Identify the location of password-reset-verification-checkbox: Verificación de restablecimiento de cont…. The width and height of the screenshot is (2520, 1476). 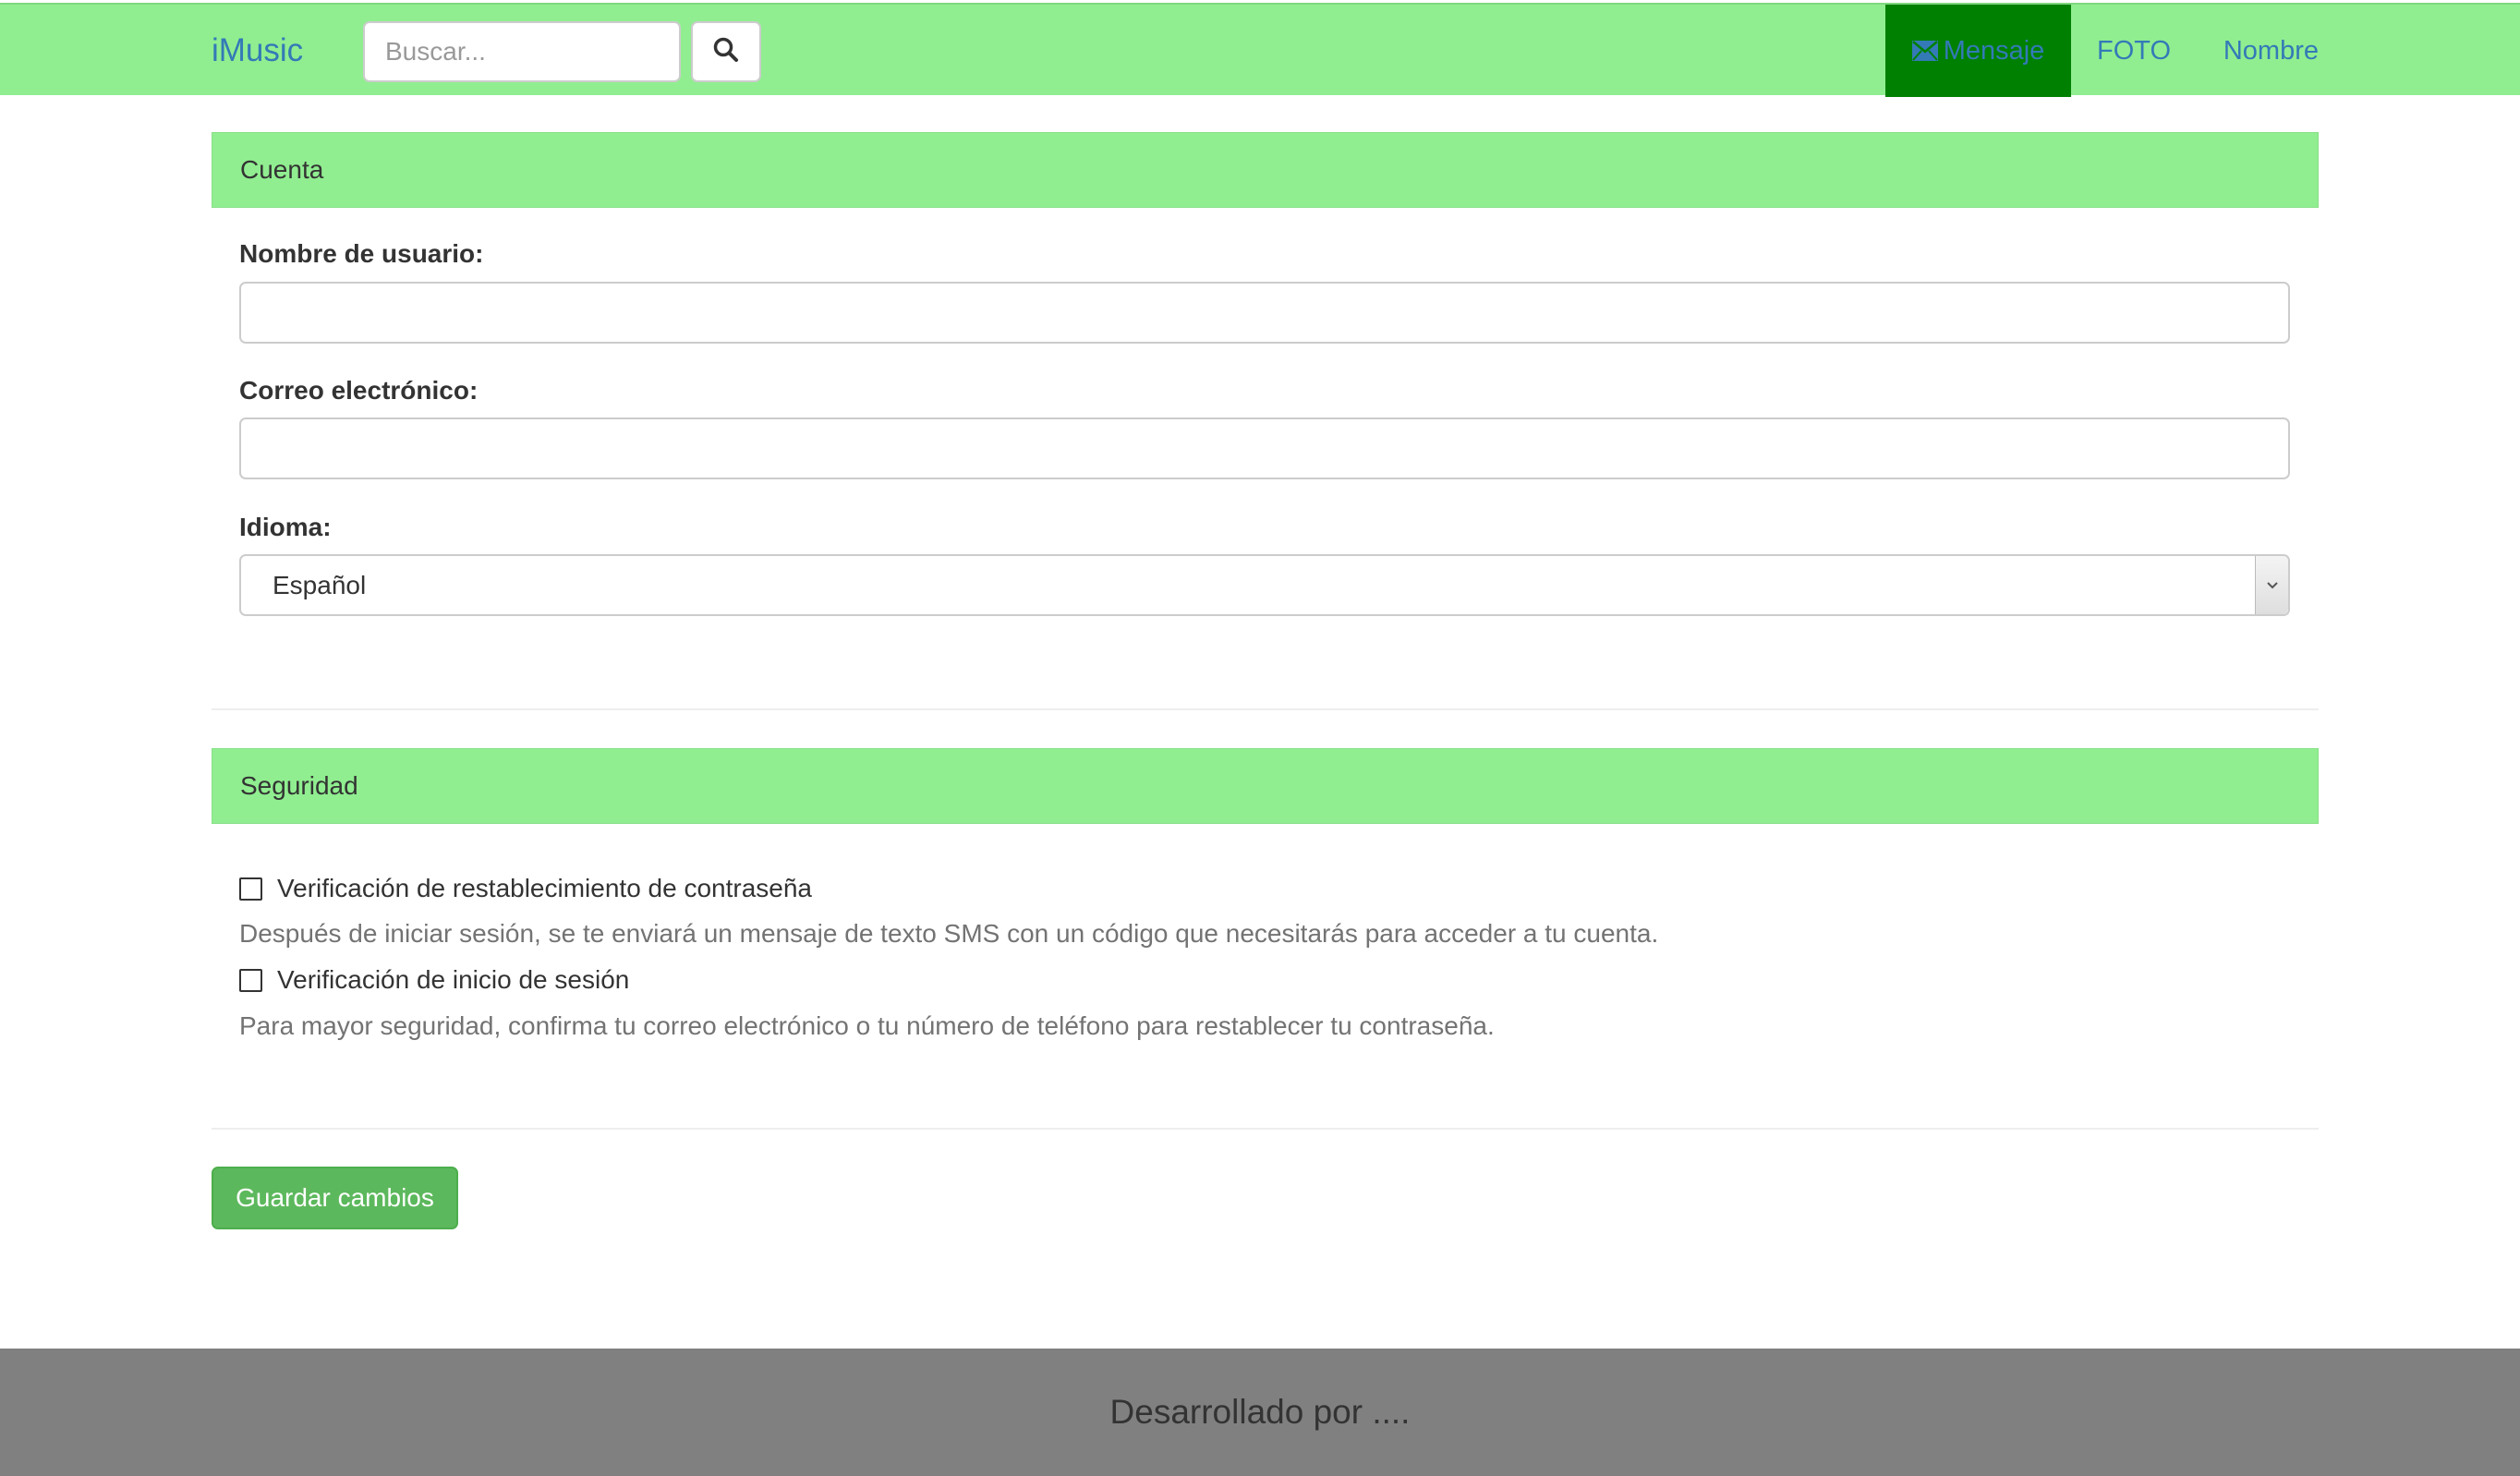
(525, 888).